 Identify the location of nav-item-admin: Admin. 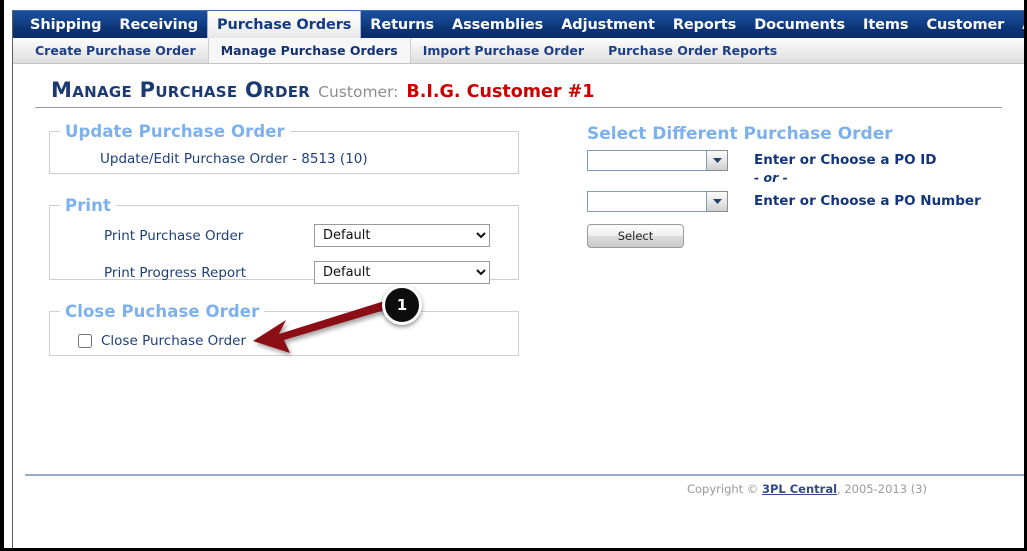
(1018, 24).